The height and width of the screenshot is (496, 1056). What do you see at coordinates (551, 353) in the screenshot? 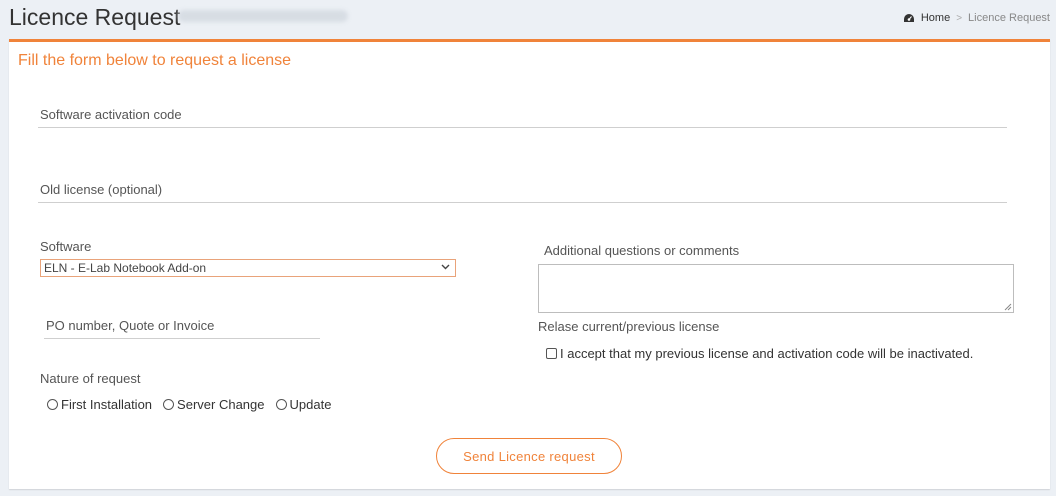
I see `release-accept-checkbox` at bounding box center [551, 353].